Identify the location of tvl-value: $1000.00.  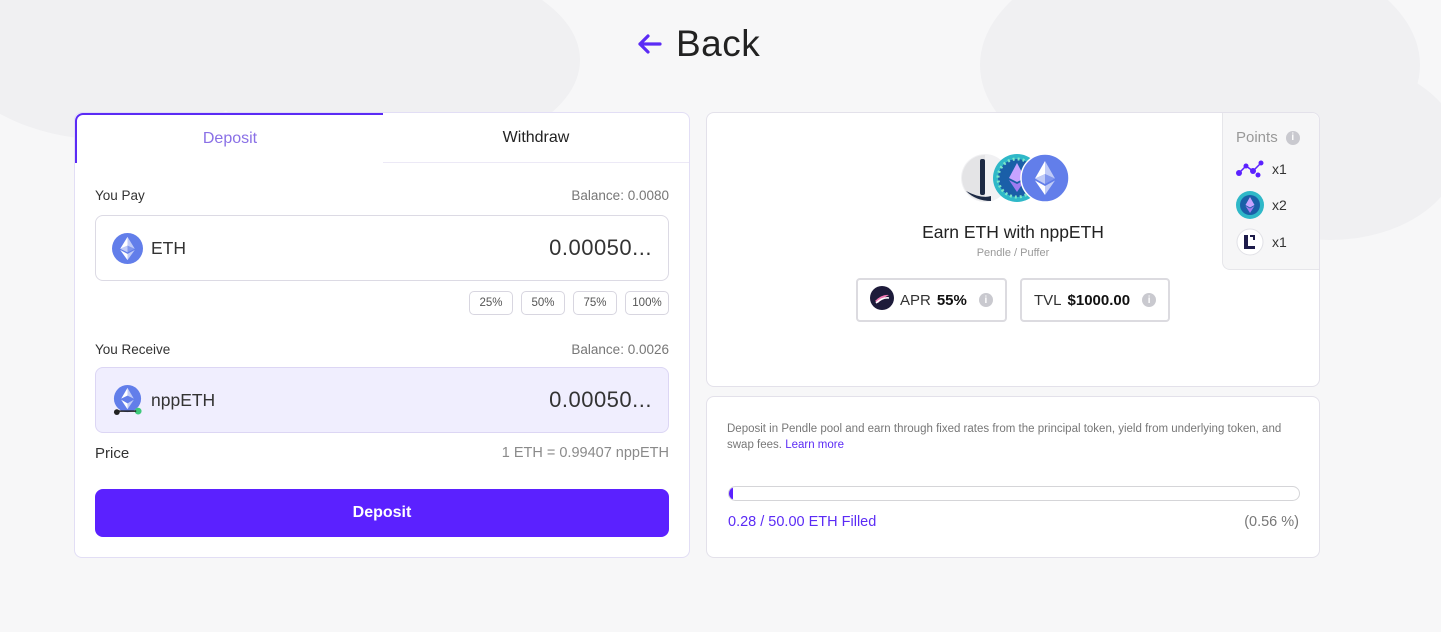
(1099, 300).